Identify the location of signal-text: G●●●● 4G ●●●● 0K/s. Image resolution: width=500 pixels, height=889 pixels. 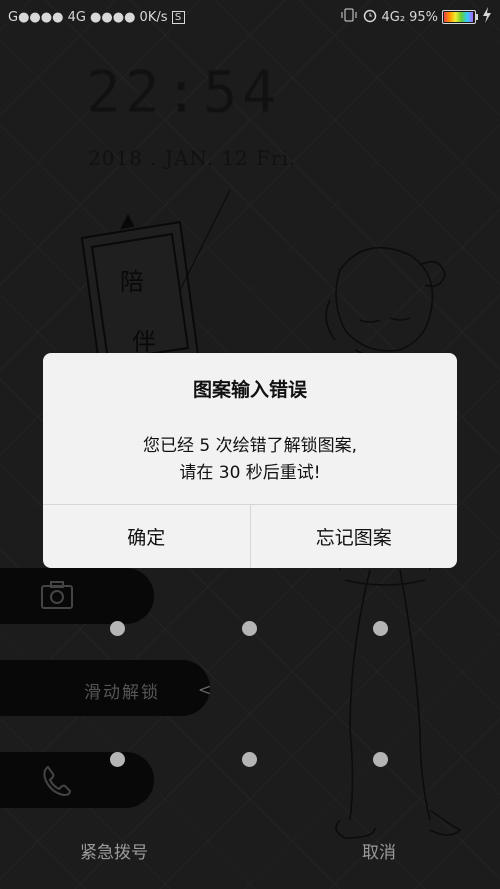
(88, 17).